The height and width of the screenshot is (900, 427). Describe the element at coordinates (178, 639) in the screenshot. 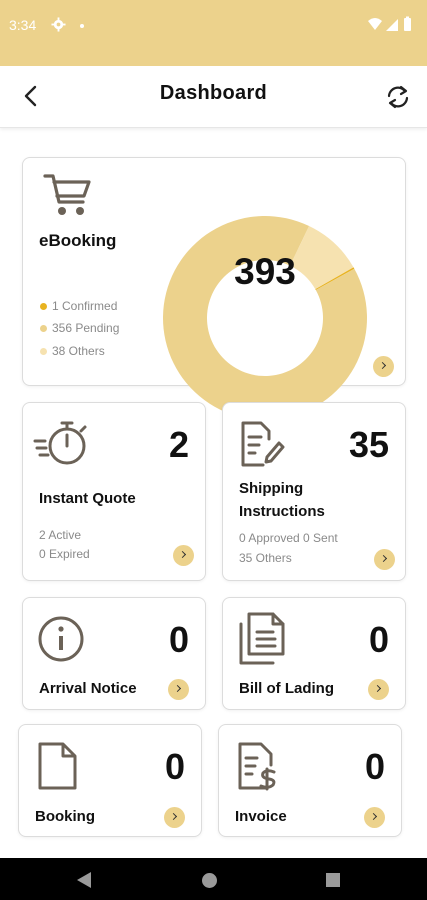

I see `arrival-notice-count: 0` at that location.